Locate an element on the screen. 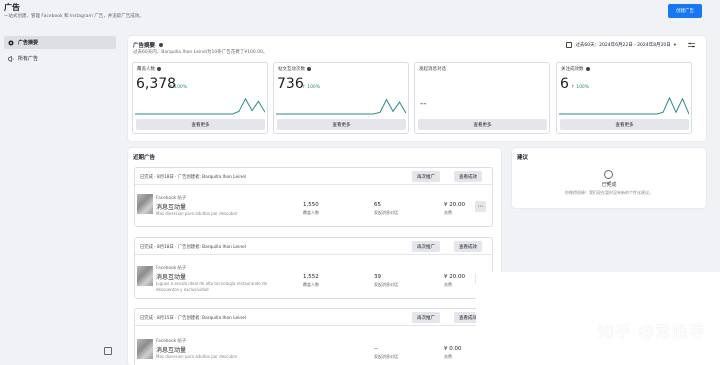  reach-value: 1,552 is located at coordinates (311, 277).